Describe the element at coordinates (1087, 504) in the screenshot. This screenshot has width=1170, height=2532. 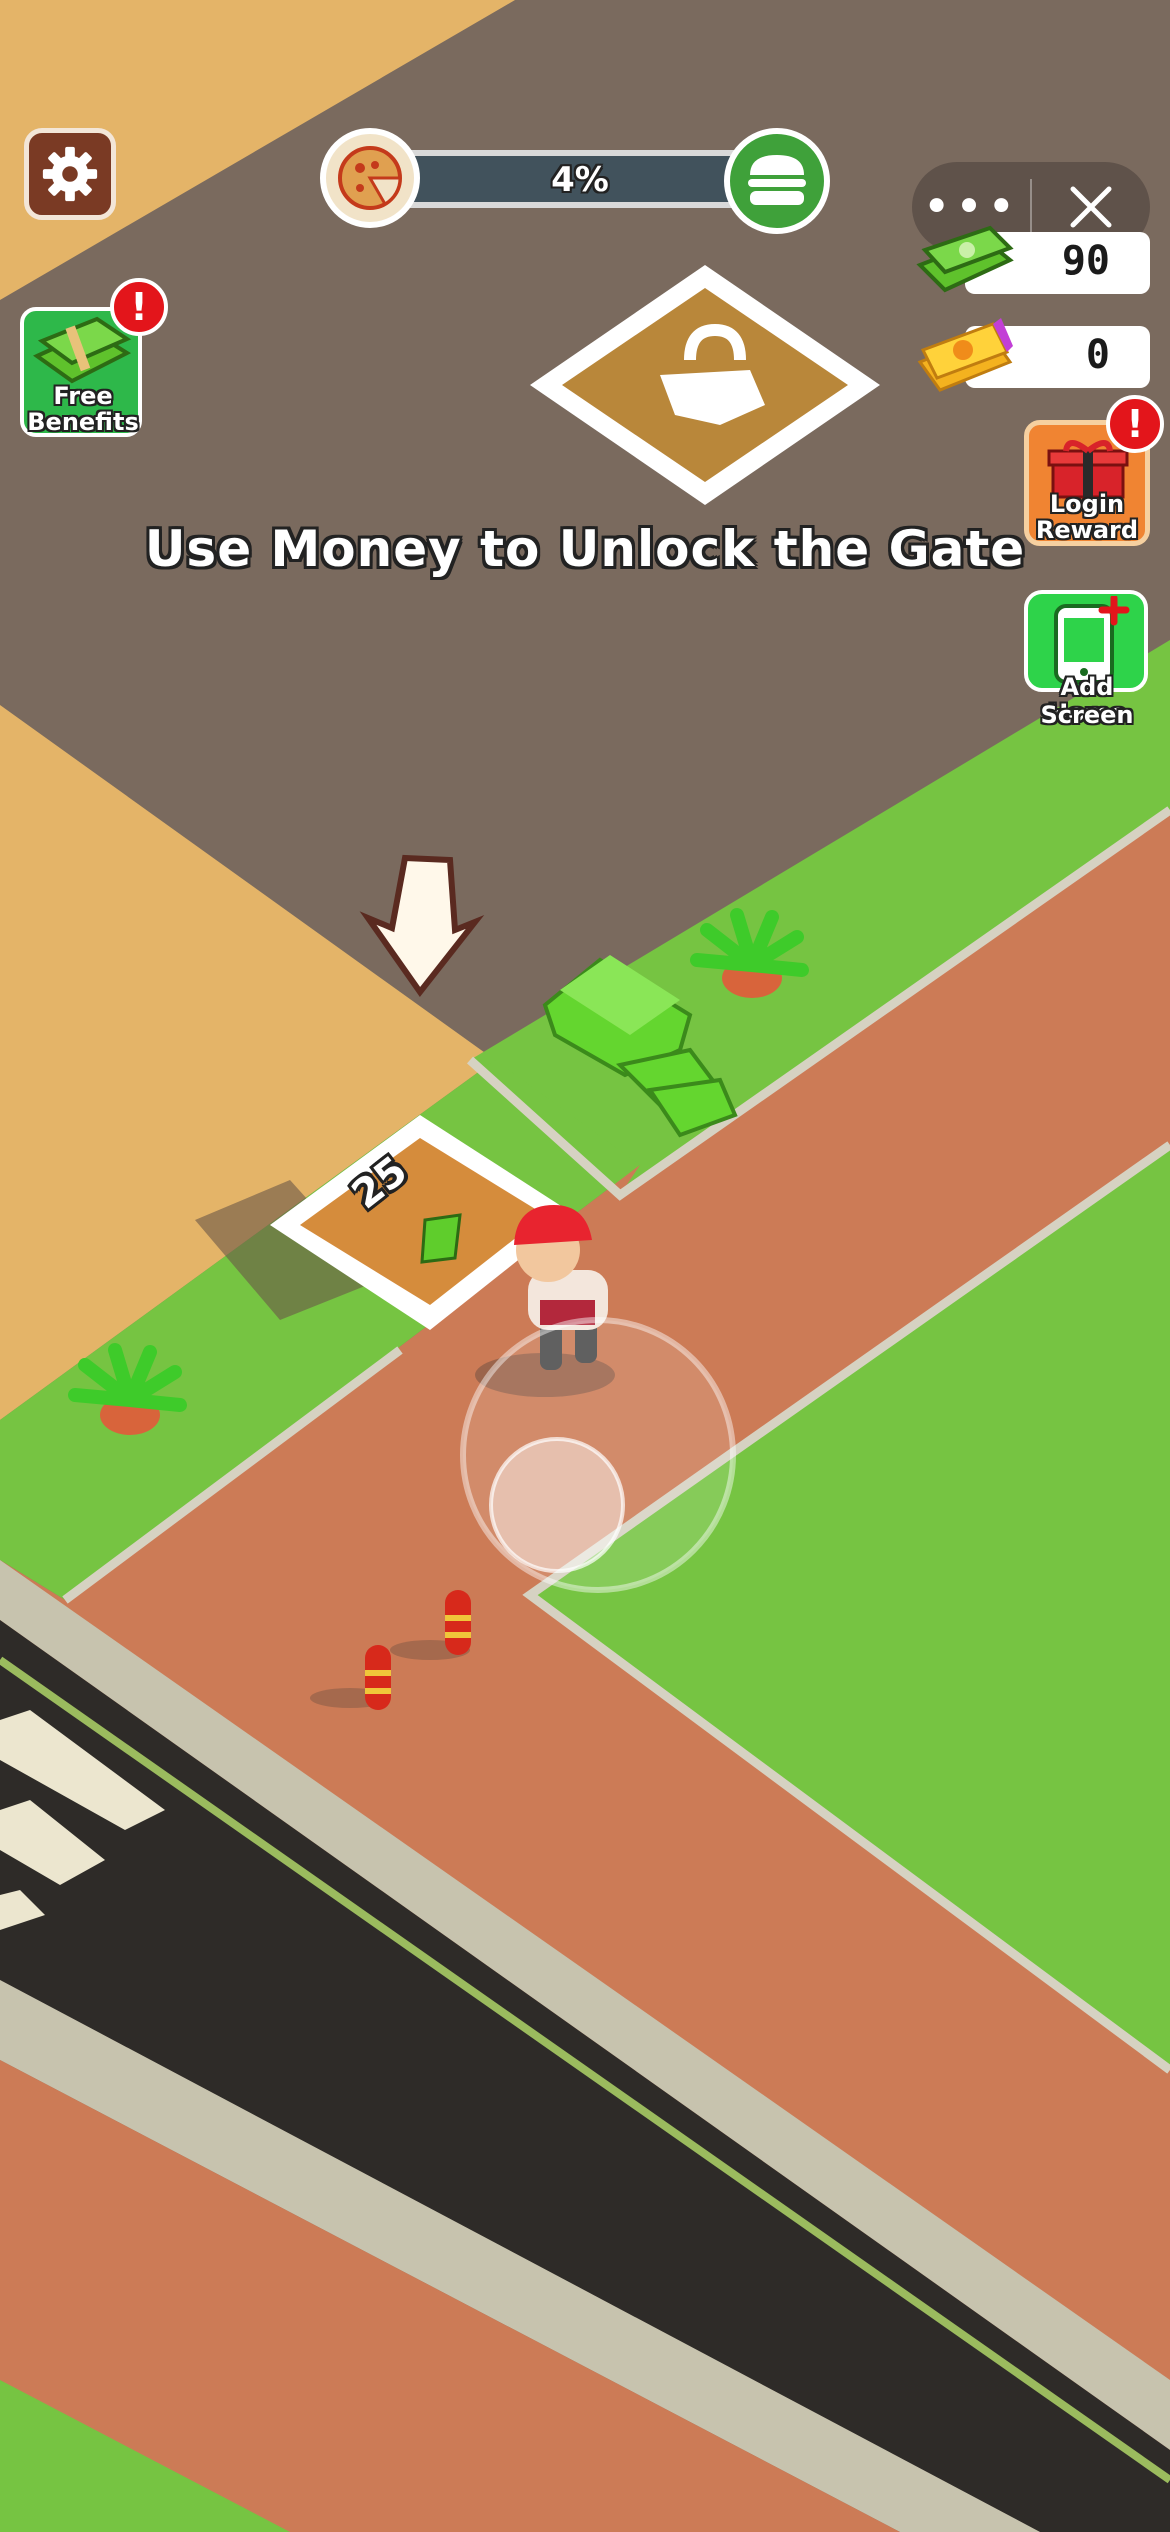
I see `login-reward-label-1: Login` at that location.